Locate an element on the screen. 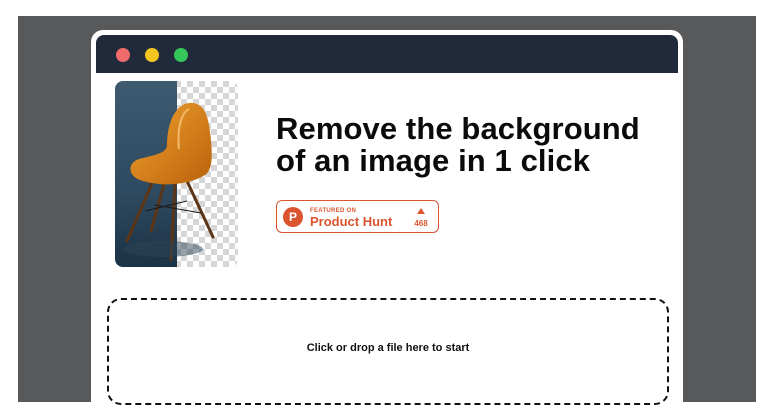 This screenshot has height=418, width=768. upvote-arrow-icon is located at coordinates (421, 211).